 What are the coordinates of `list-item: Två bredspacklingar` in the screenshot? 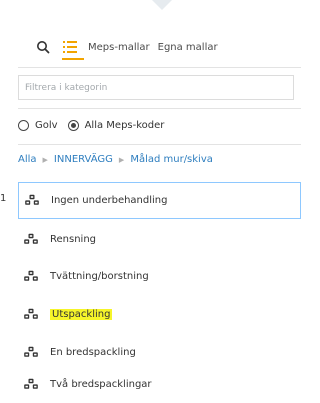 It's located at (159, 384).